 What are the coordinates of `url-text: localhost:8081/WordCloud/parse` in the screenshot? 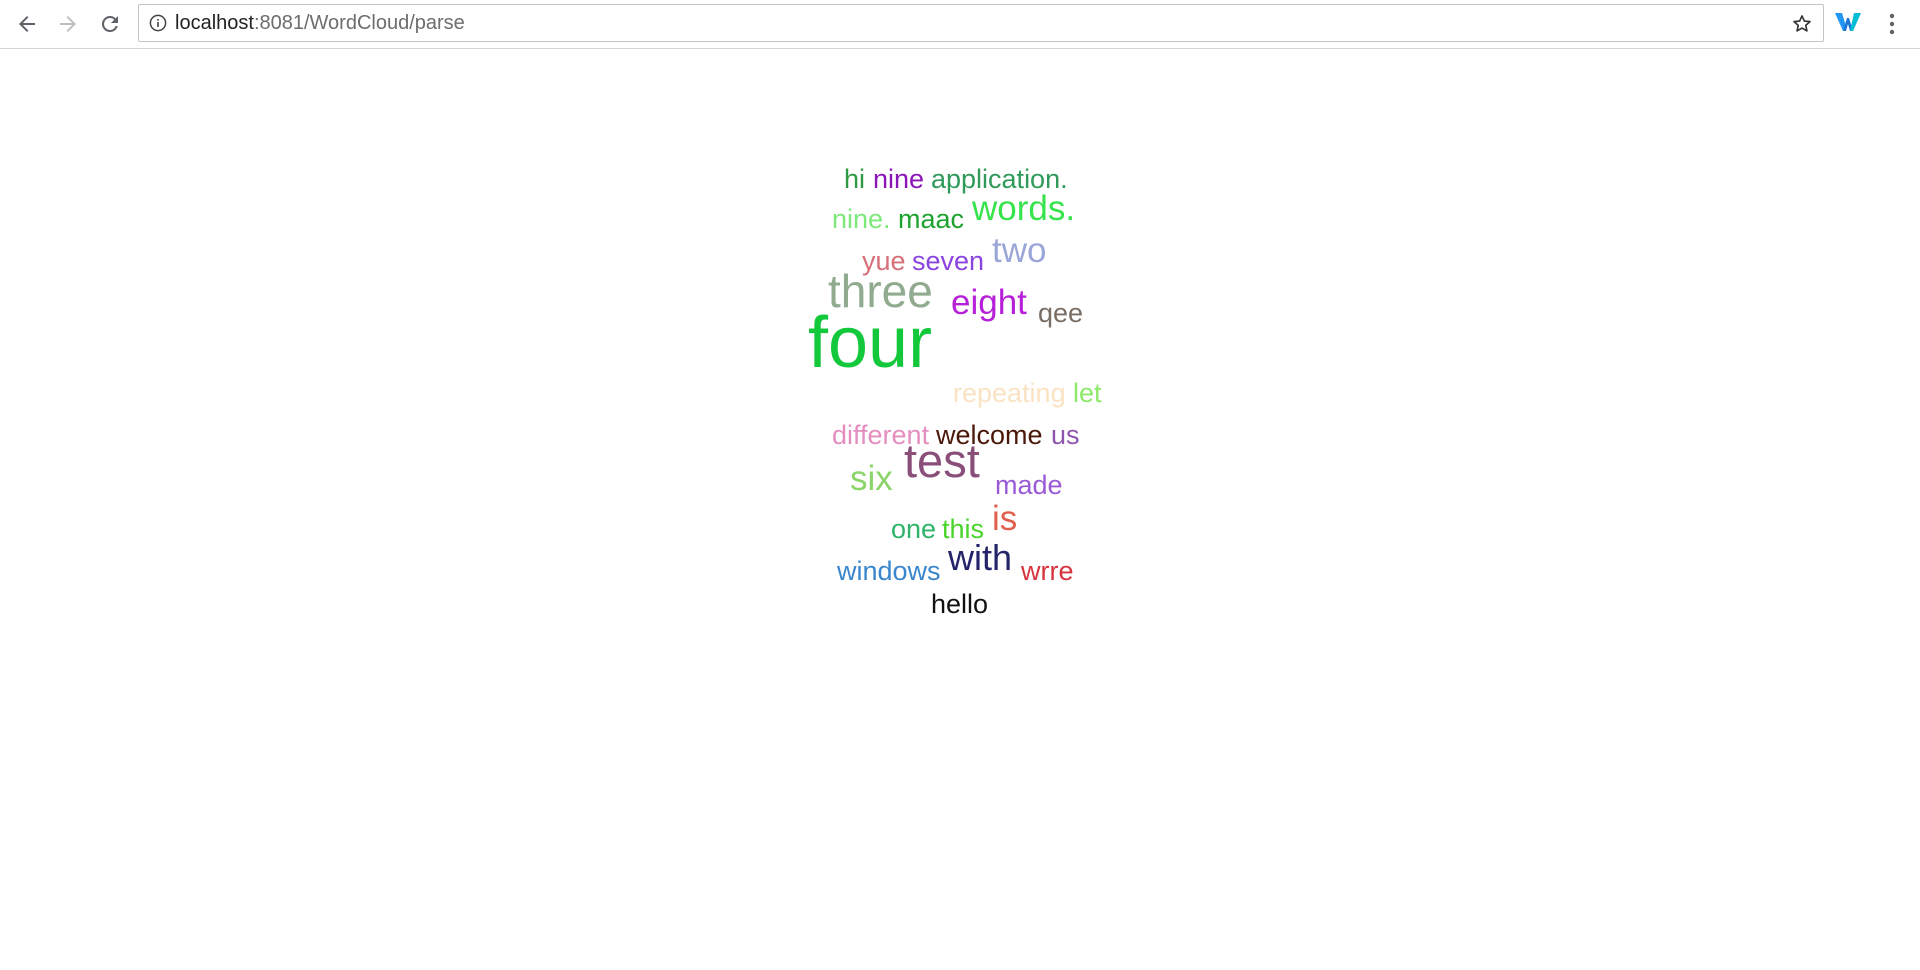 It's located at (320, 23).